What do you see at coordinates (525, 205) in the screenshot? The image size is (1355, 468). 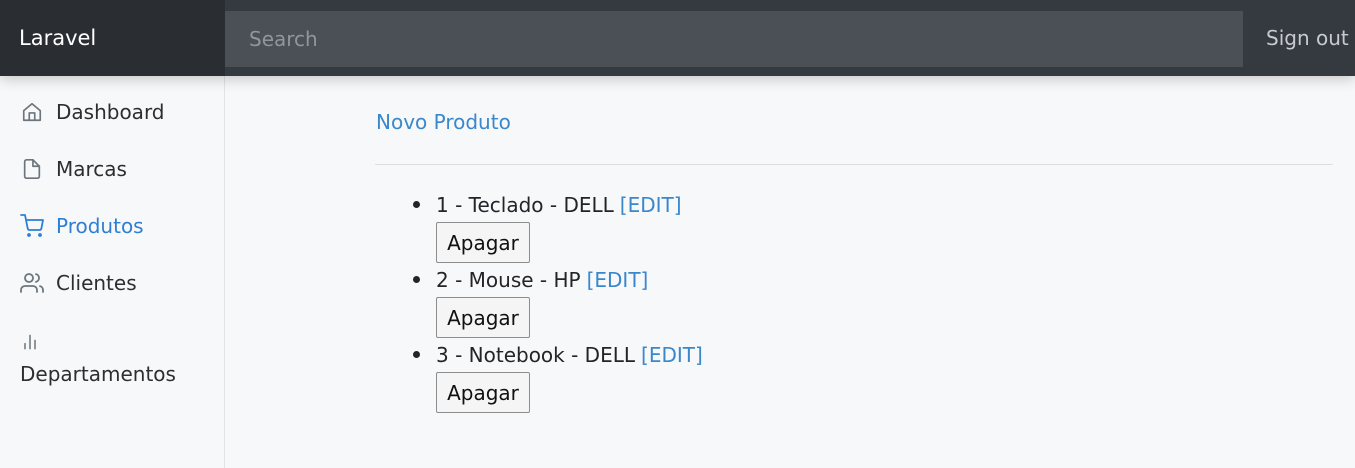 I see `product-text: 1 - Teclado - DELL` at bounding box center [525, 205].